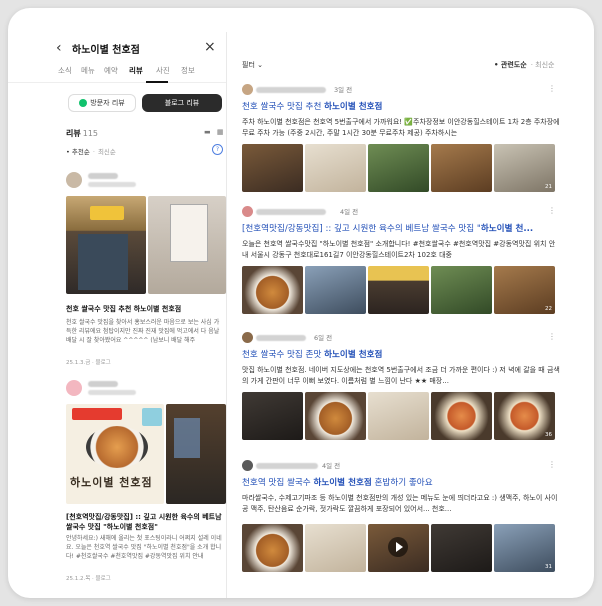 The width and height of the screenshot is (602, 606). What do you see at coordinates (543, 65) in the screenshot?
I see `sort-latest: · 최신순` at bounding box center [543, 65].